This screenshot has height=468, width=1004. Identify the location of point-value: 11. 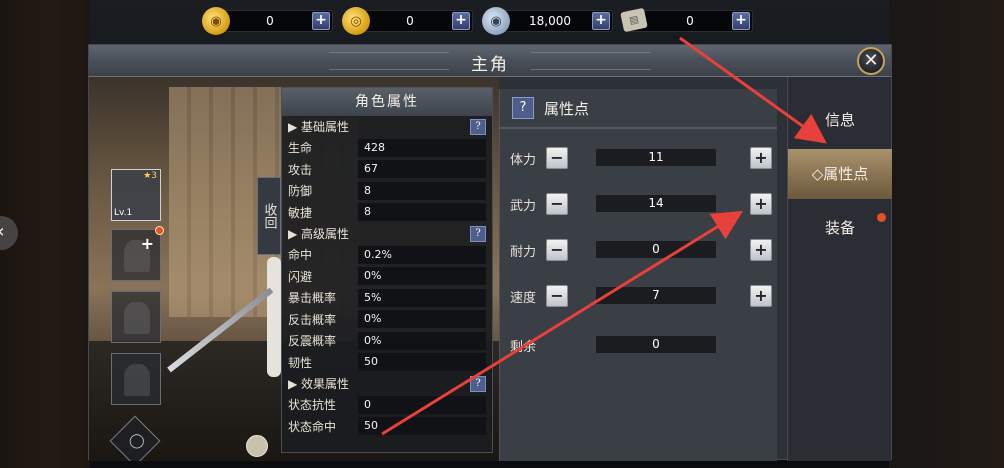
(656, 157).